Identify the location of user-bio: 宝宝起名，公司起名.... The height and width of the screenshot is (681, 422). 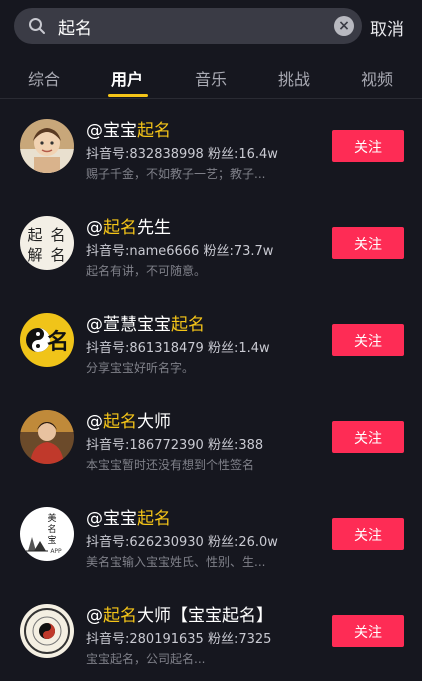
(146, 659).